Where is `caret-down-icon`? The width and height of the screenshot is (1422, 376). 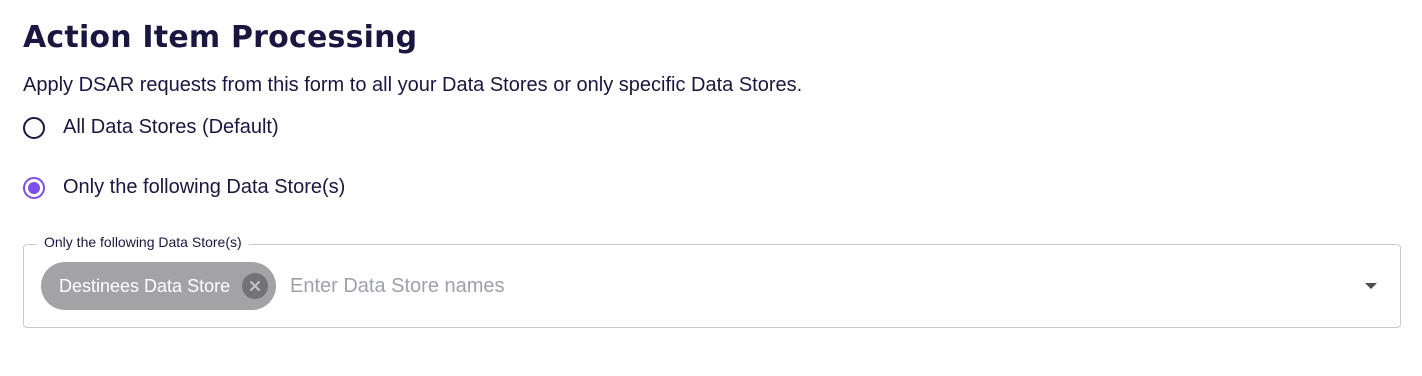
caret-down-icon is located at coordinates (1371, 286).